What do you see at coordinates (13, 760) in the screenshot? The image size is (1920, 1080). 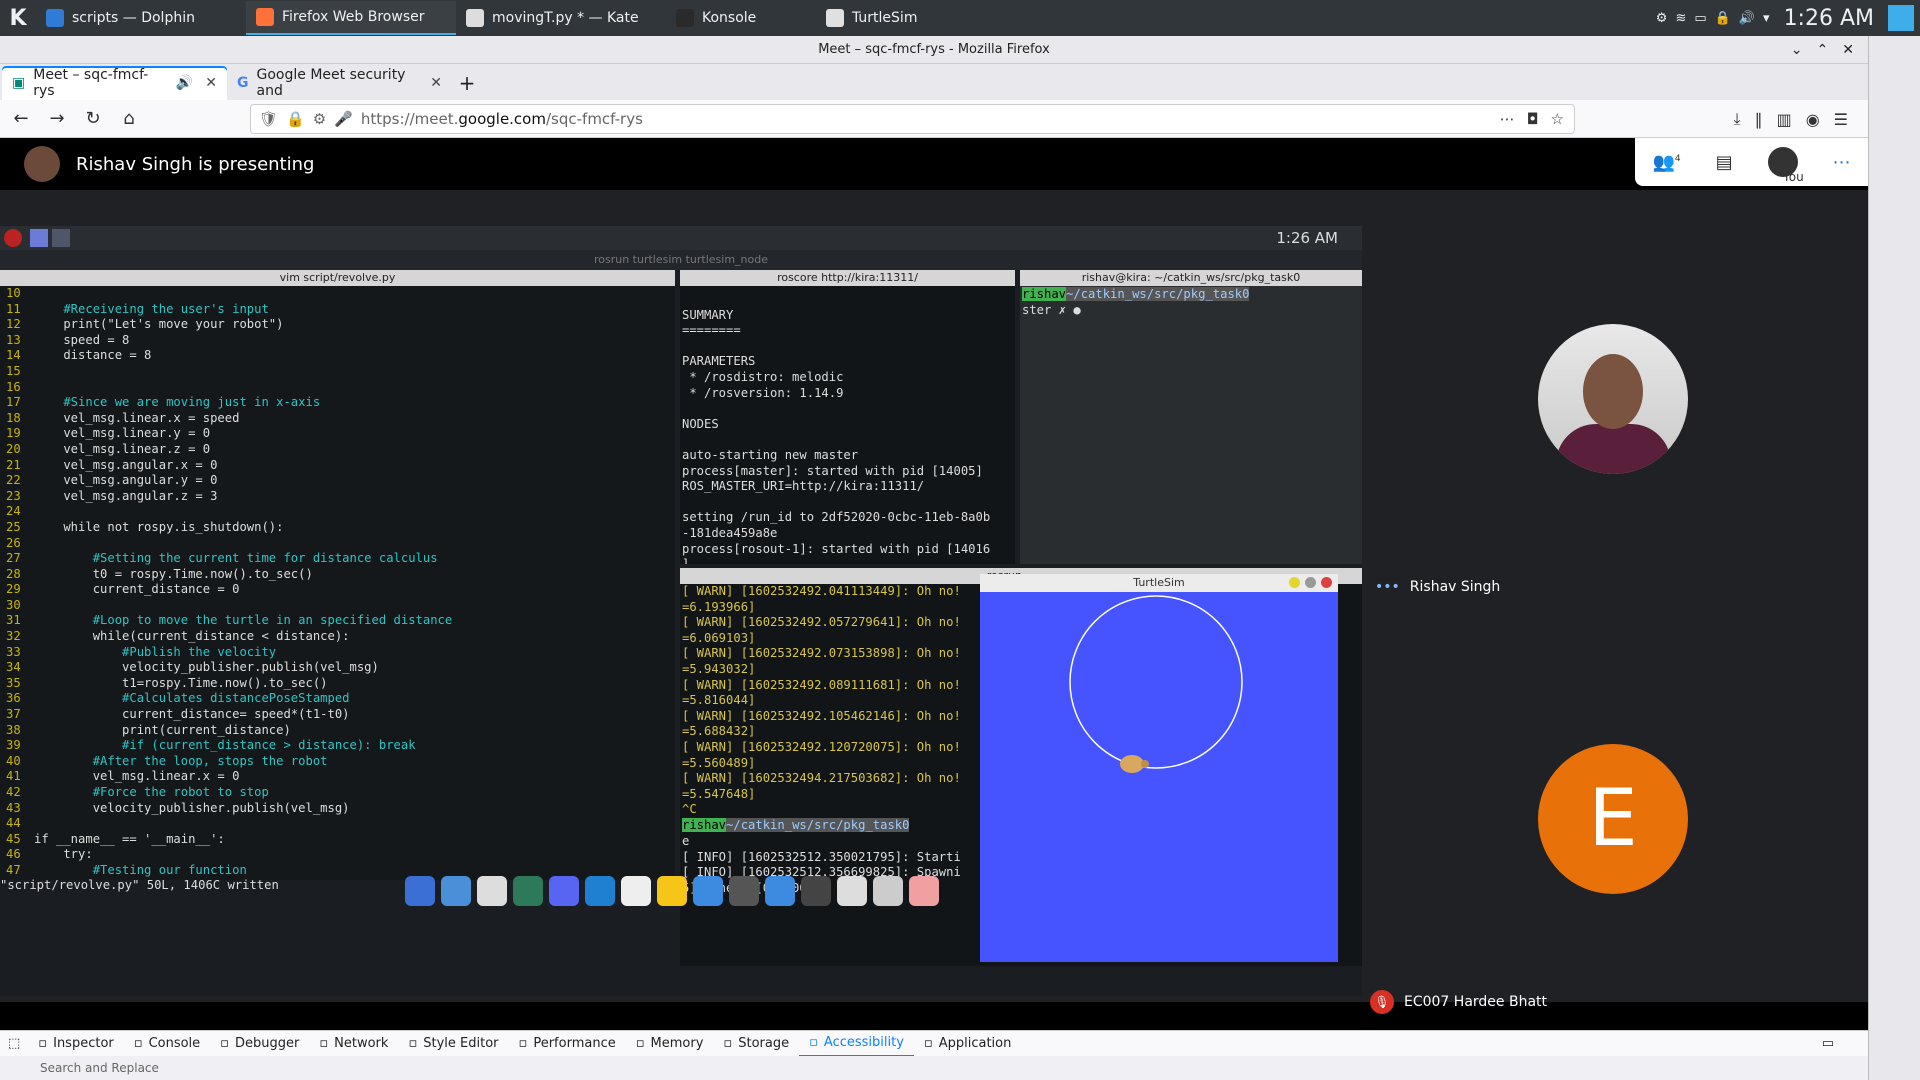 I see `line-number: 40` at bounding box center [13, 760].